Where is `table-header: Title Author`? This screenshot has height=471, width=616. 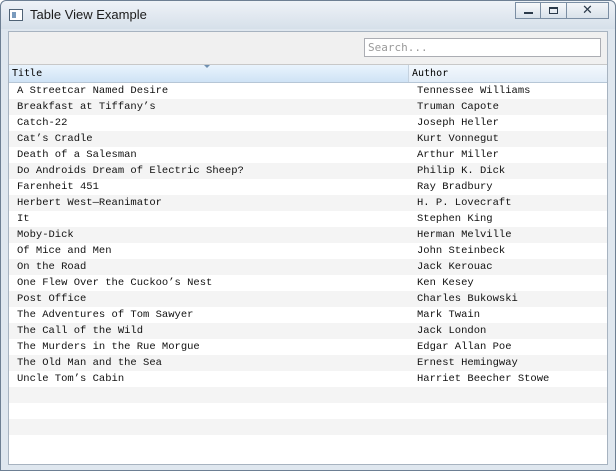 table-header: Title Author is located at coordinates (308, 74).